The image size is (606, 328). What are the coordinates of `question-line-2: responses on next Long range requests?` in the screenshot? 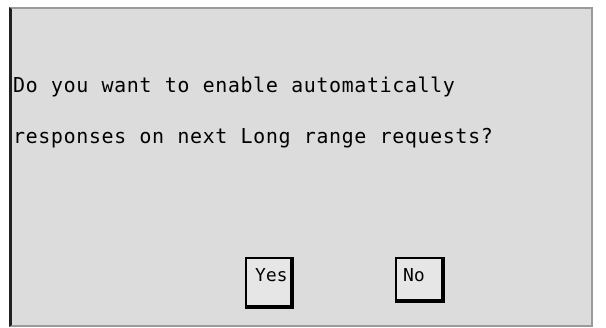 It's located at (253, 136).